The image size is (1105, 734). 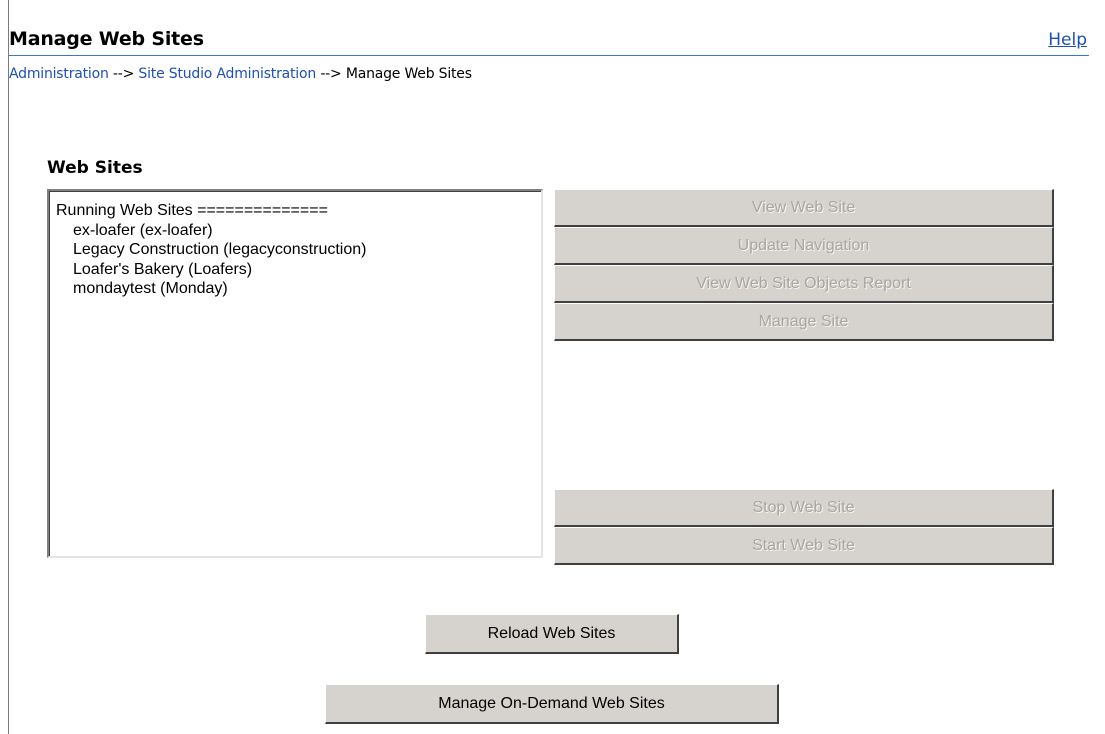 What do you see at coordinates (106, 39) in the screenshot?
I see `page-title: Manage Web Sites` at bounding box center [106, 39].